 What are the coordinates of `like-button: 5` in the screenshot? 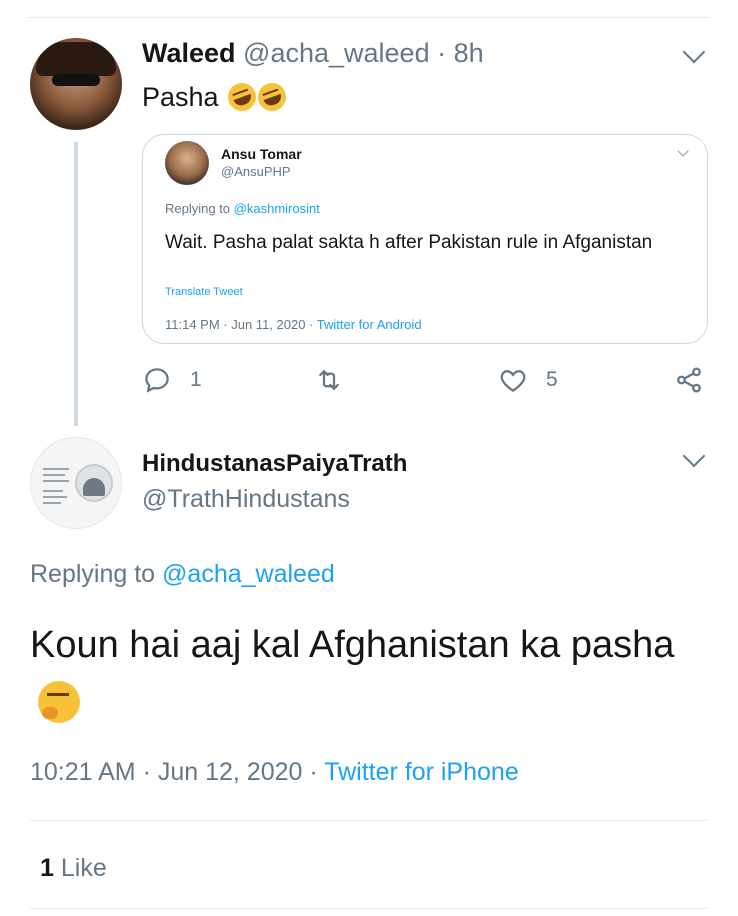 It's located at (528, 380).